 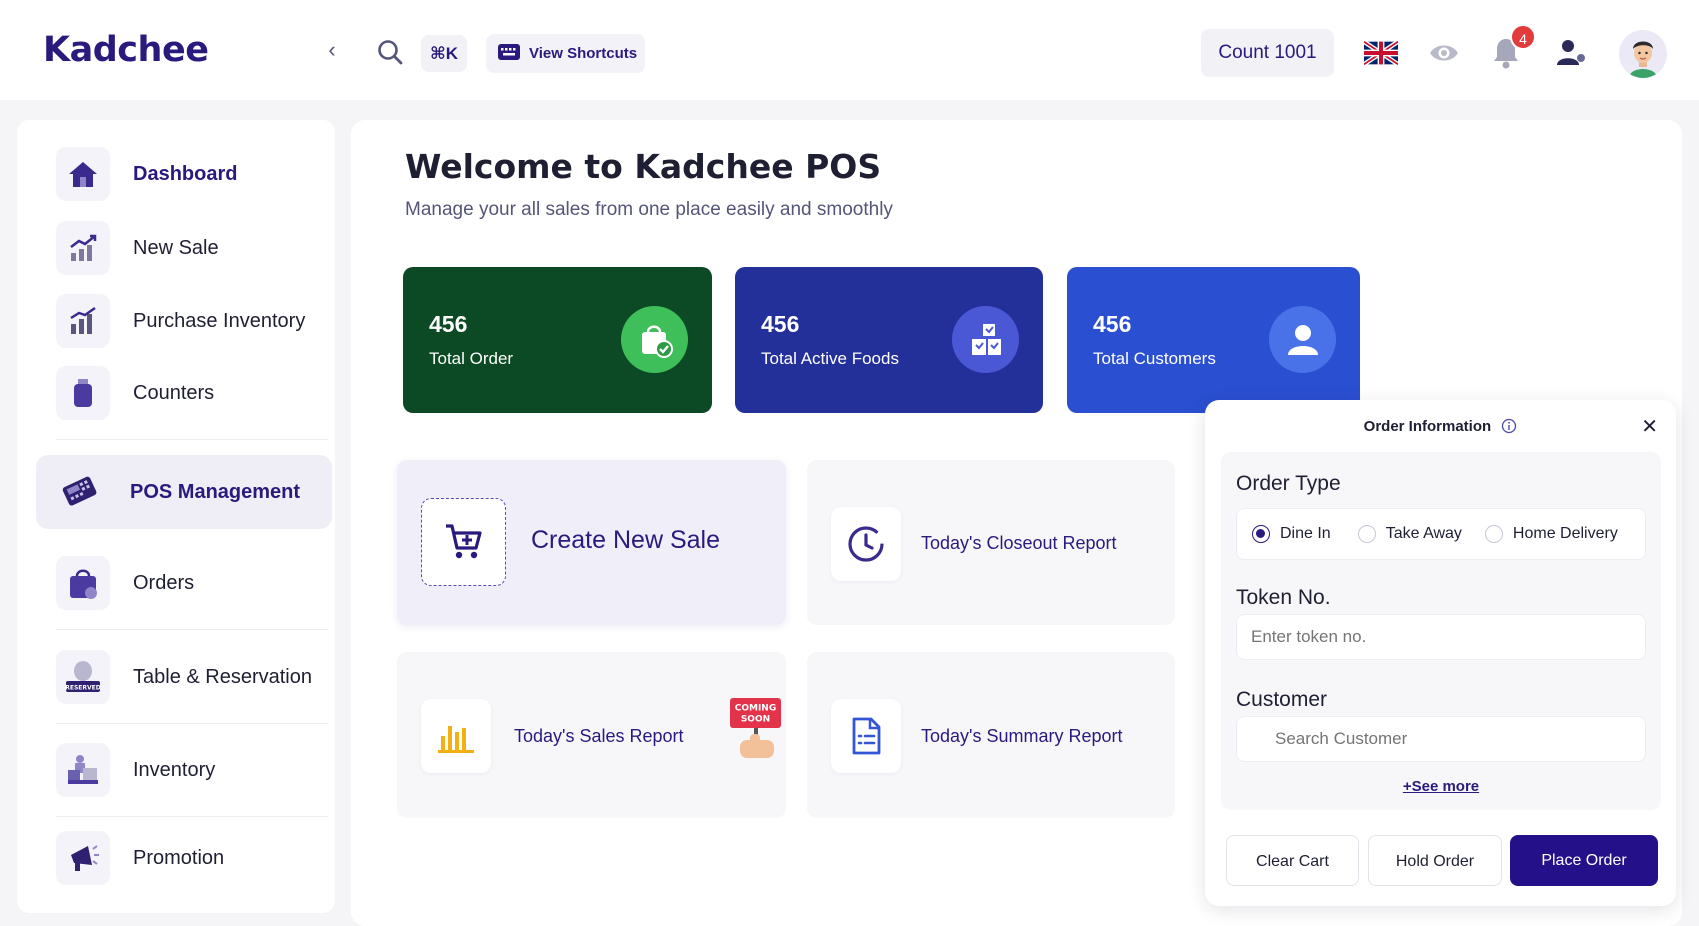 What do you see at coordinates (1282, 699) in the screenshot?
I see `customer-heading: Customer` at bounding box center [1282, 699].